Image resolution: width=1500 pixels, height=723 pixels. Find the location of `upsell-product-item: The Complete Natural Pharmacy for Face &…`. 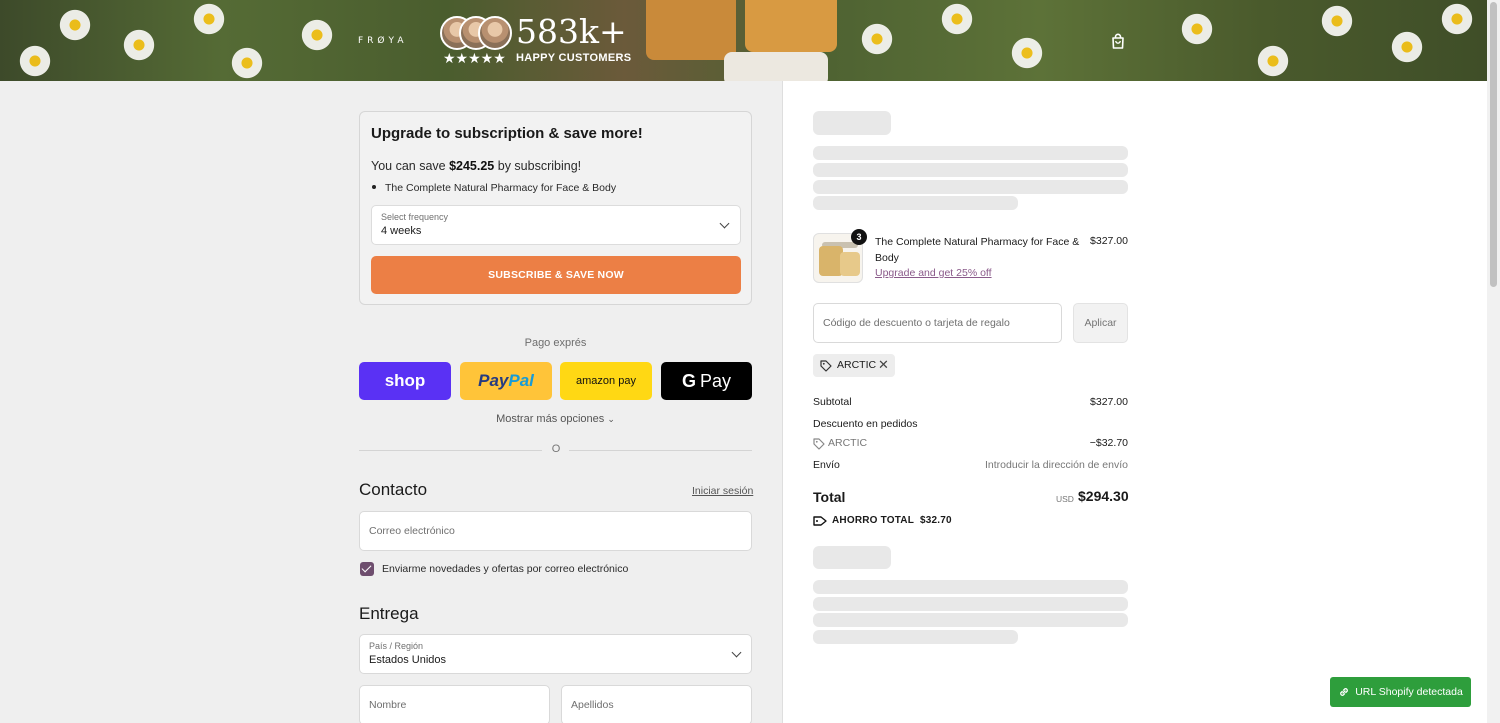

upsell-product-item: The Complete Natural Pharmacy for Face &… is located at coordinates (493, 188).